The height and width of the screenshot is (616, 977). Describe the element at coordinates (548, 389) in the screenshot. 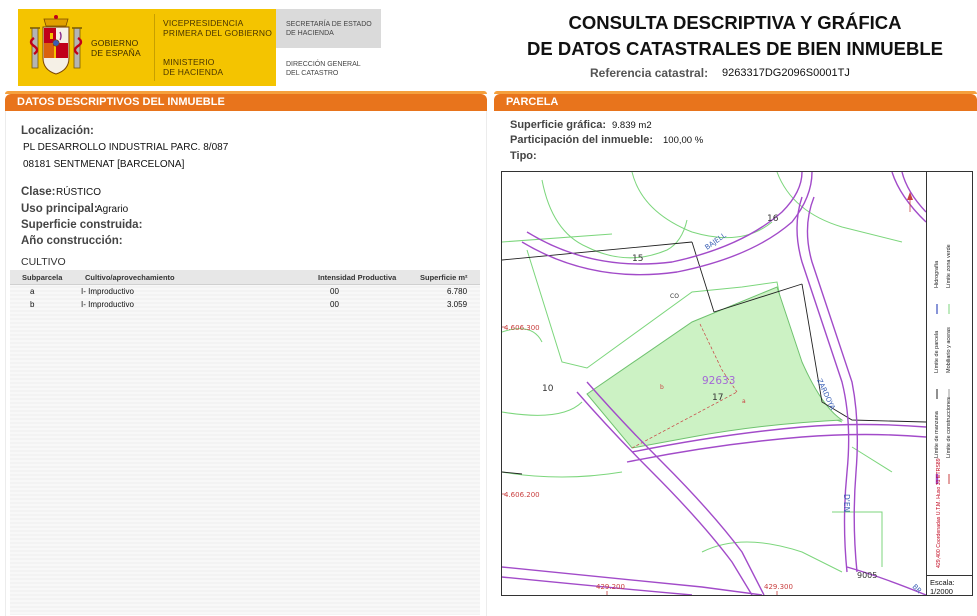

I see `map-label-10: 10` at that location.